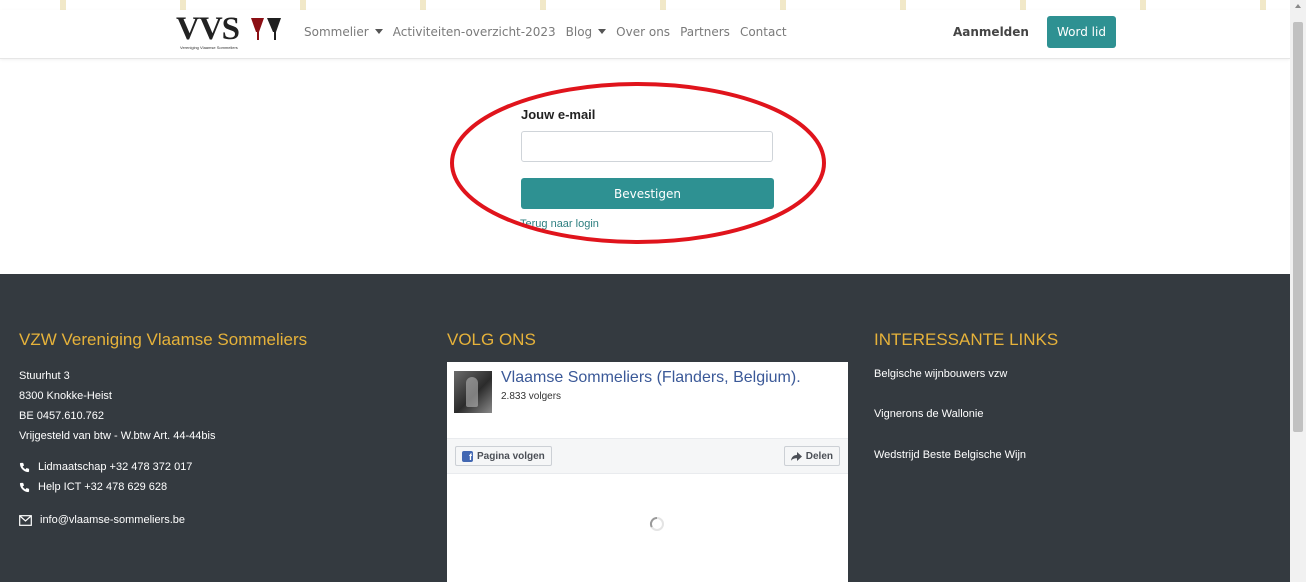  I want to click on follow-page-button: f Pagina volgen, so click(503, 456).